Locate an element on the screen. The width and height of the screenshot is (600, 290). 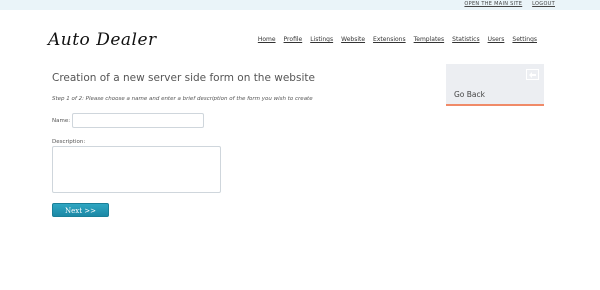
nav-item-website: Website is located at coordinates (353, 39).